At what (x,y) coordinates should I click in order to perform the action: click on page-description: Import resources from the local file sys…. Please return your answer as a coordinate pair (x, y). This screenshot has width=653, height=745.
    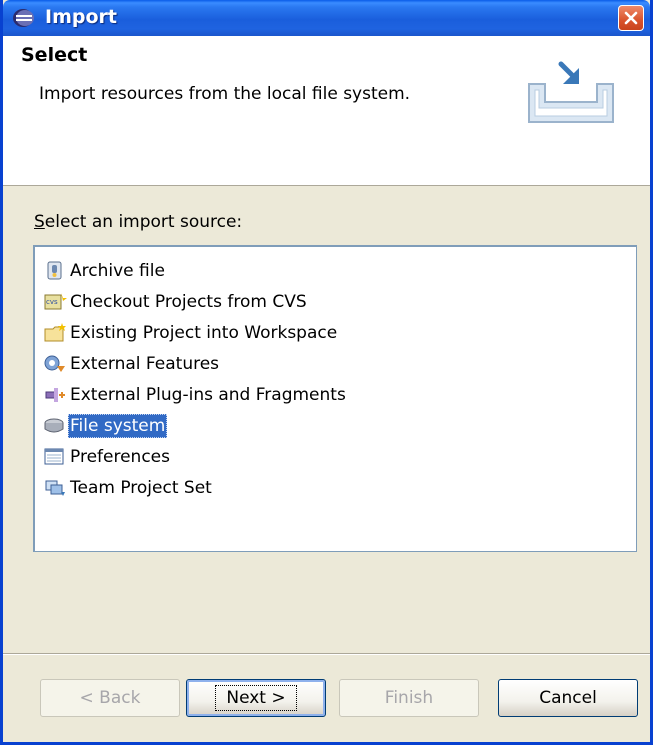
    Looking at the image, I should click on (225, 94).